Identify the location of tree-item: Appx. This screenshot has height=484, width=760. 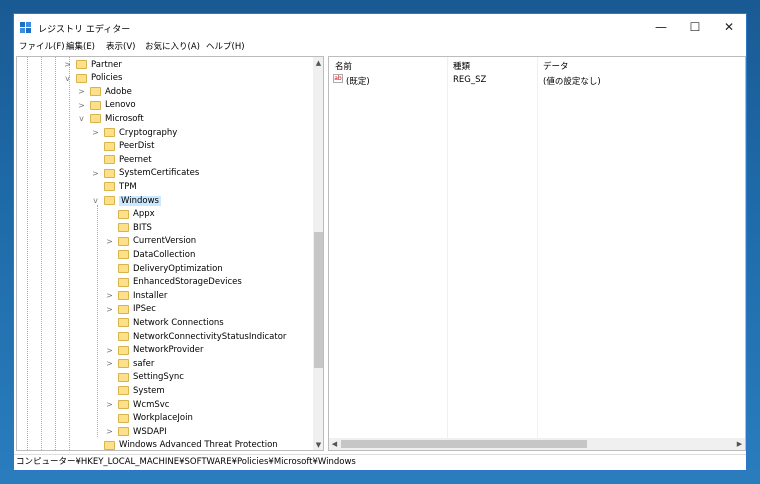
(130, 214).